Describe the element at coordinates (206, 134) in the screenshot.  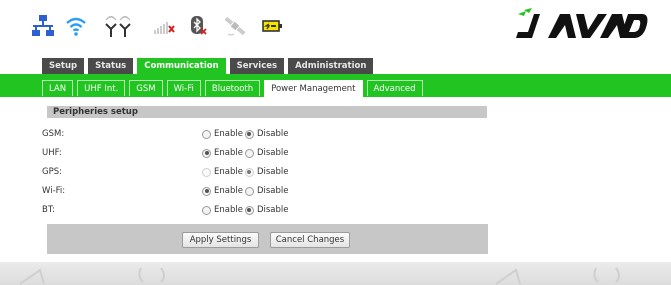
I see `gsm-enable-radio` at that location.